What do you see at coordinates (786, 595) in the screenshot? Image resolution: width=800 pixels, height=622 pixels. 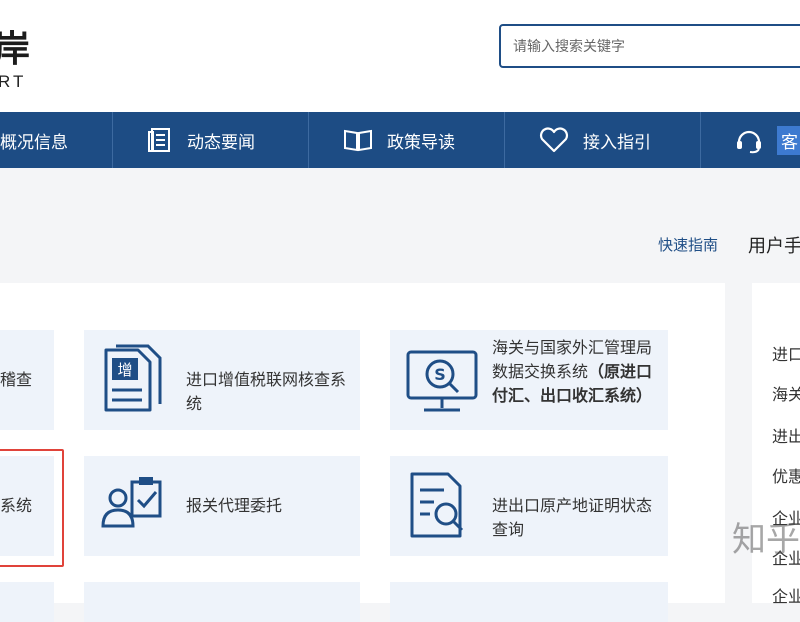 I see `side-item: 企业` at bounding box center [786, 595].